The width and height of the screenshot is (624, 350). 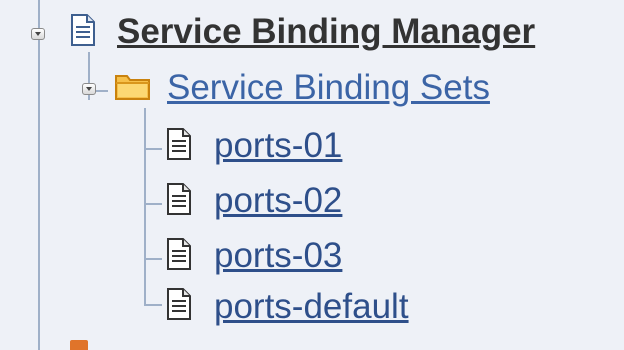 I want to click on tree-node-leaf-label: ports-03, so click(x=278, y=255).